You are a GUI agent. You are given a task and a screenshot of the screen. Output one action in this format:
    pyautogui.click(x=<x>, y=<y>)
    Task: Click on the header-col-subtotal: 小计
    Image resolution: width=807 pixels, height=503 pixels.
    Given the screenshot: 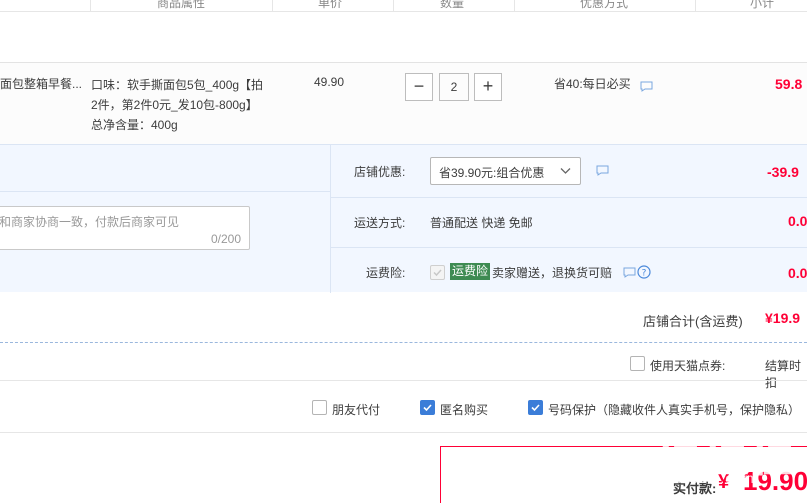 What is the action you would take?
    pyautogui.click(x=762, y=5)
    